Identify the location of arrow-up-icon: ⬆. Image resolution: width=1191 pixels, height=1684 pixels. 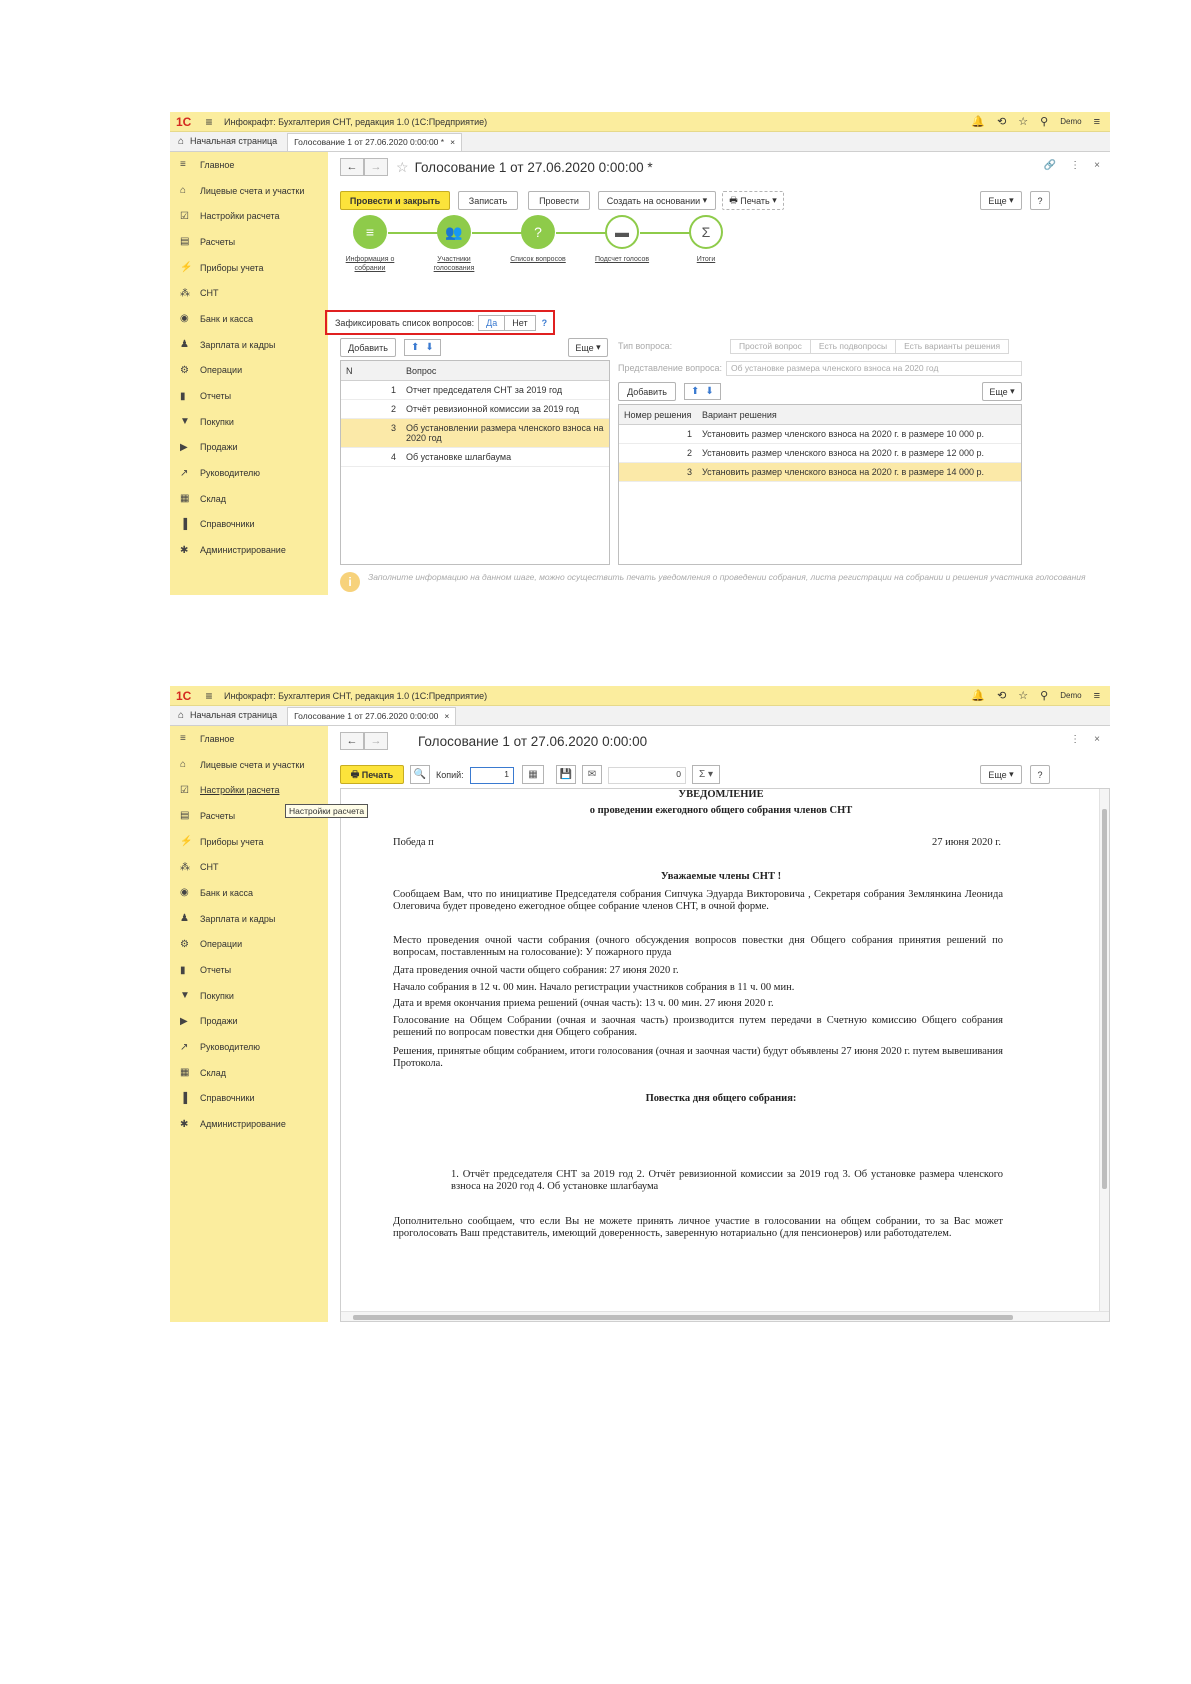
(695, 391).